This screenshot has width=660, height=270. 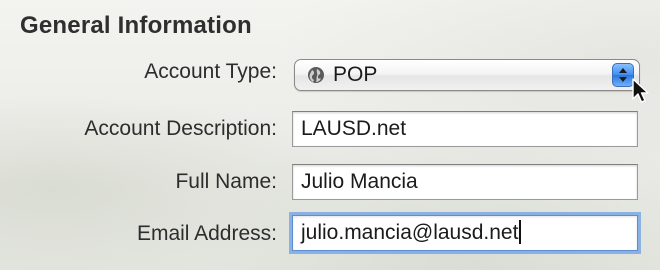 What do you see at coordinates (467, 75) in the screenshot?
I see `account-type-popup: POP` at bounding box center [467, 75].